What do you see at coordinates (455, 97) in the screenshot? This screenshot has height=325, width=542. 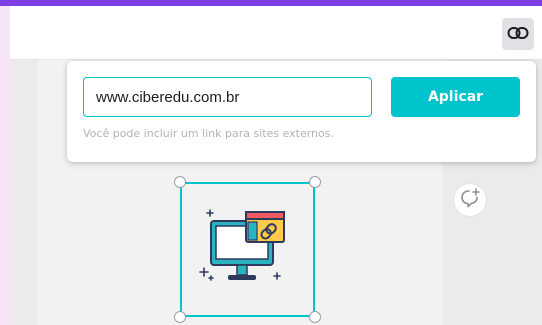 I see `apply-button: Aplicar` at bounding box center [455, 97].